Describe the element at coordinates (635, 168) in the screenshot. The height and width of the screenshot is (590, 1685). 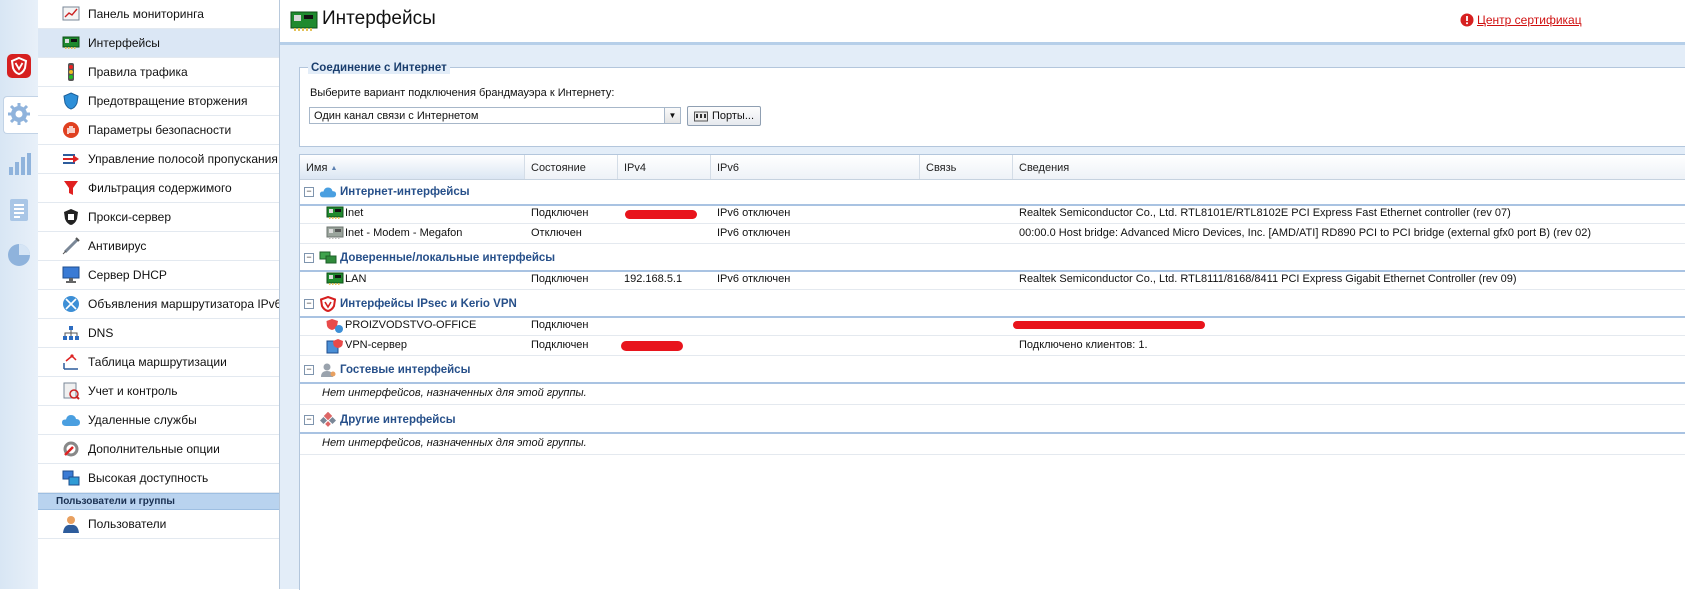
I see `column-header-label: IPv4` at that location.